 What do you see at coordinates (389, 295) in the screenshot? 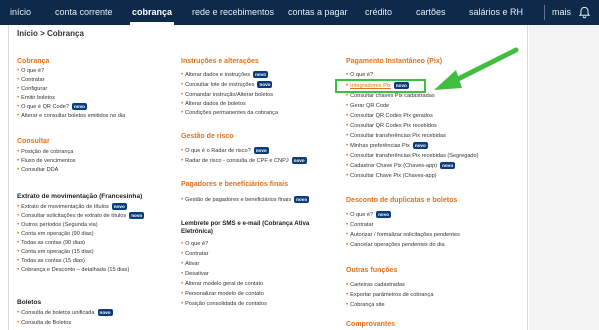
I see `link-exportar-parametros: • Exportar parâmetros de cobrança` at bounding box center [389, 295].